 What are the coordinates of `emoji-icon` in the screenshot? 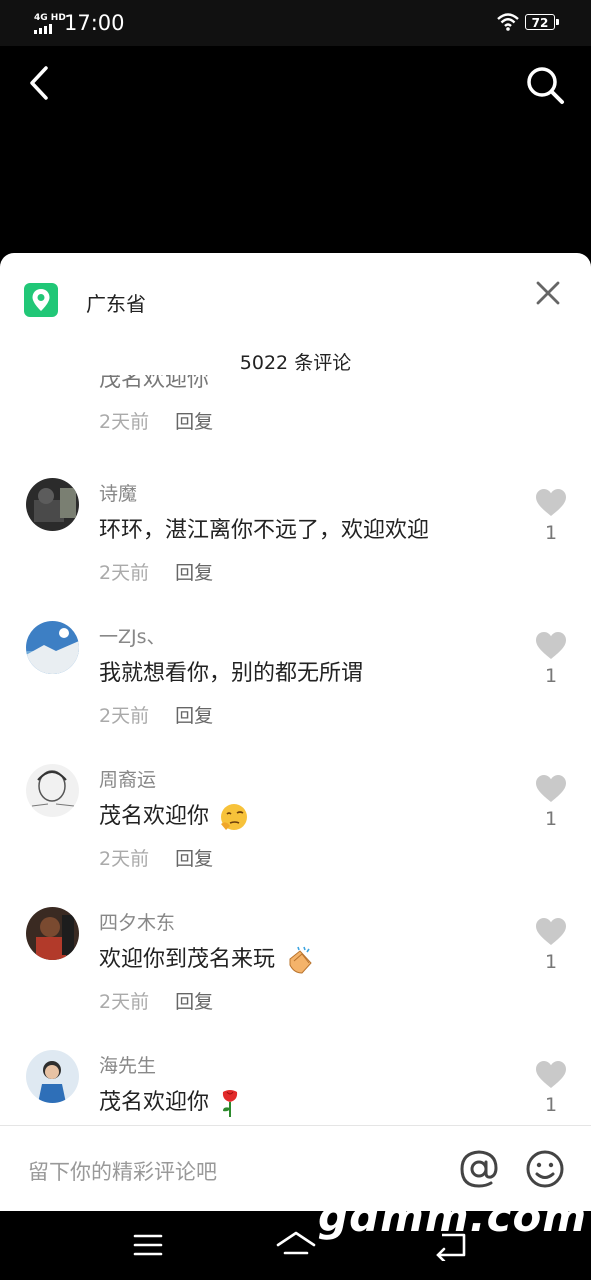 It's located at (545, 1169).